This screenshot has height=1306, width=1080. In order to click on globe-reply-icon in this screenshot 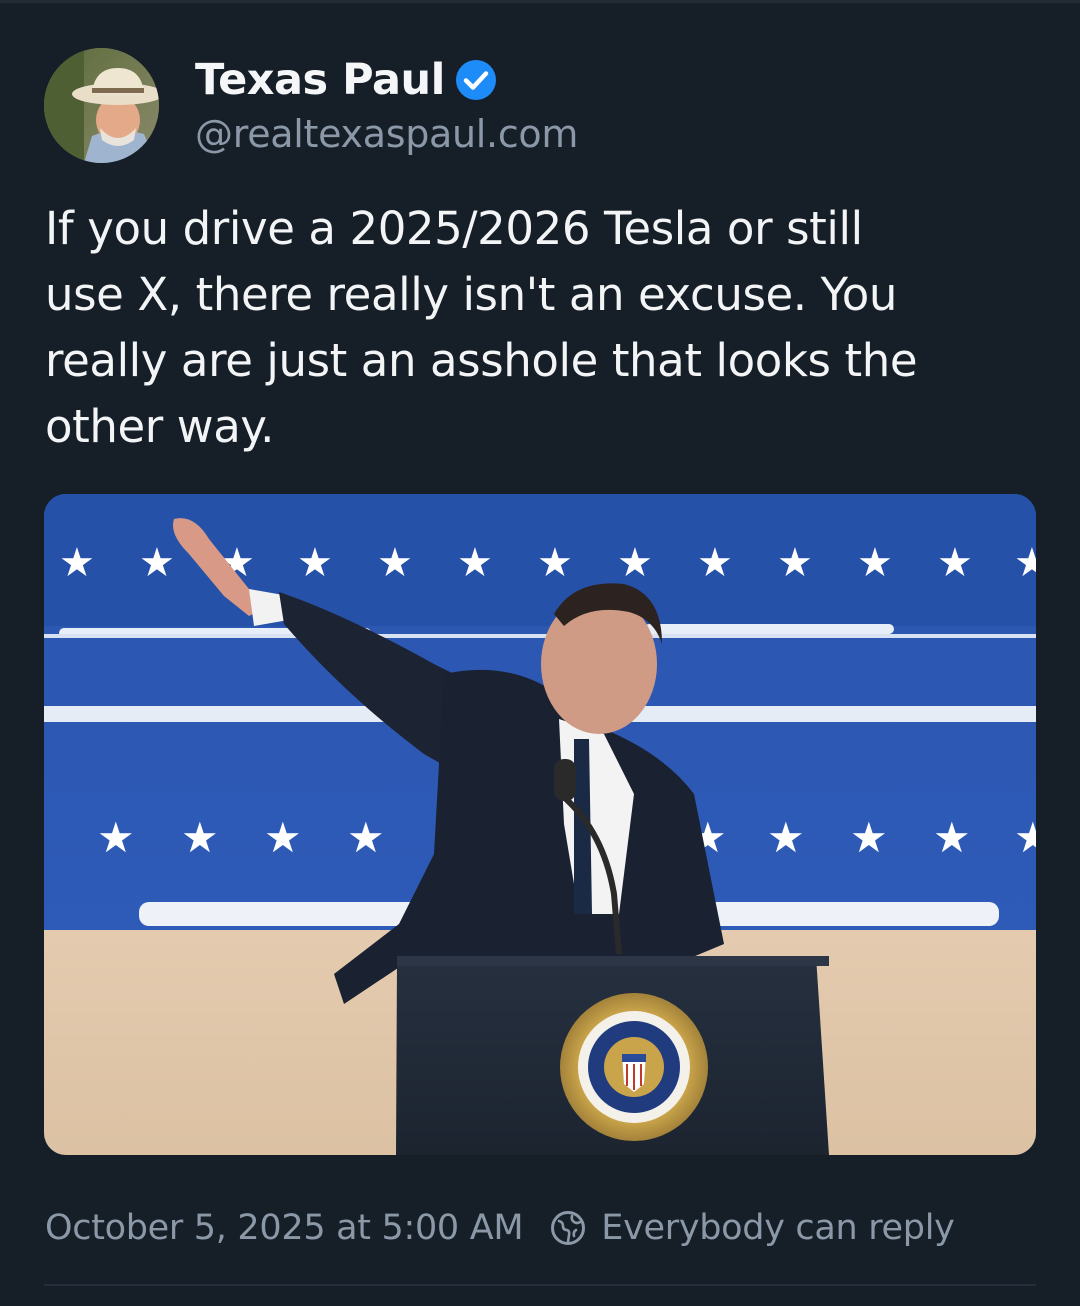, I will do `click(568, 1228)`.